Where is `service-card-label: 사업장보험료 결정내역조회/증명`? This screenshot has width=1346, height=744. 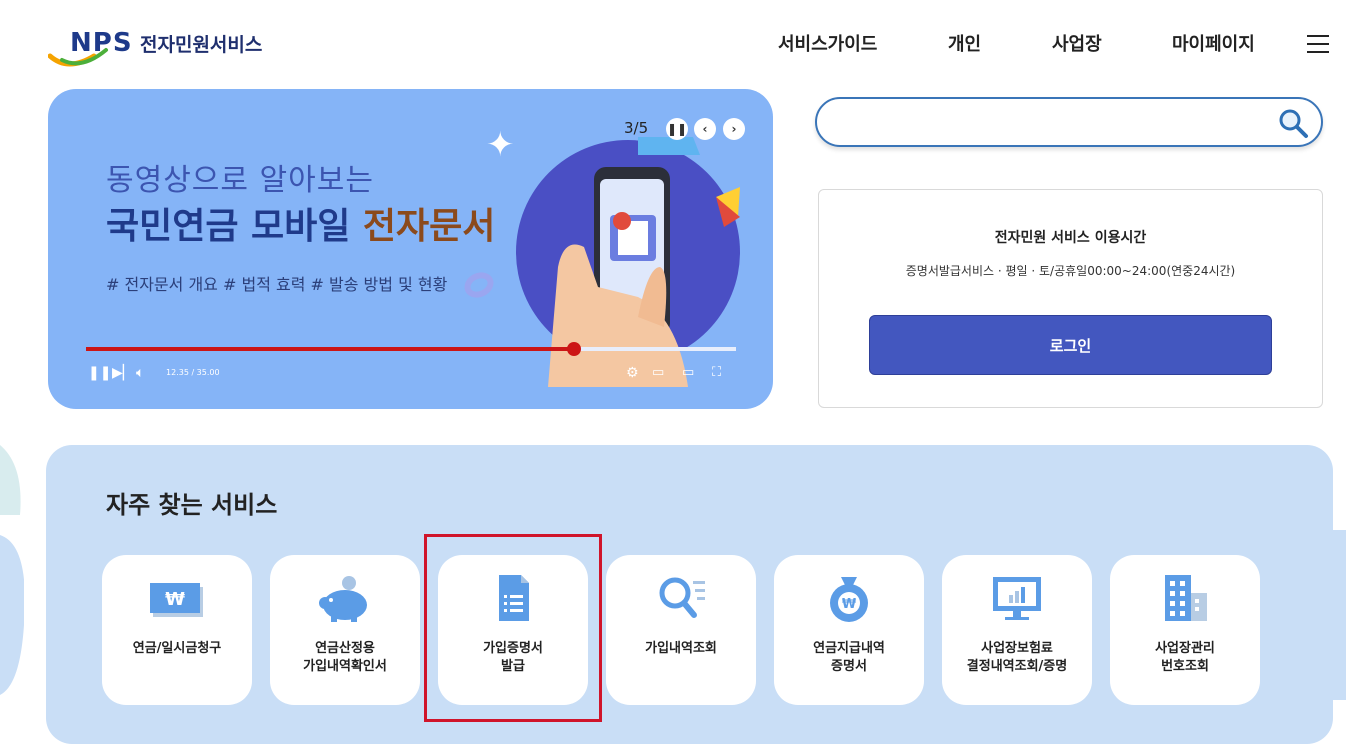
service-card-label: 사업장보험료 결정내역조회/증명 is located at coordinates (1017, 657).